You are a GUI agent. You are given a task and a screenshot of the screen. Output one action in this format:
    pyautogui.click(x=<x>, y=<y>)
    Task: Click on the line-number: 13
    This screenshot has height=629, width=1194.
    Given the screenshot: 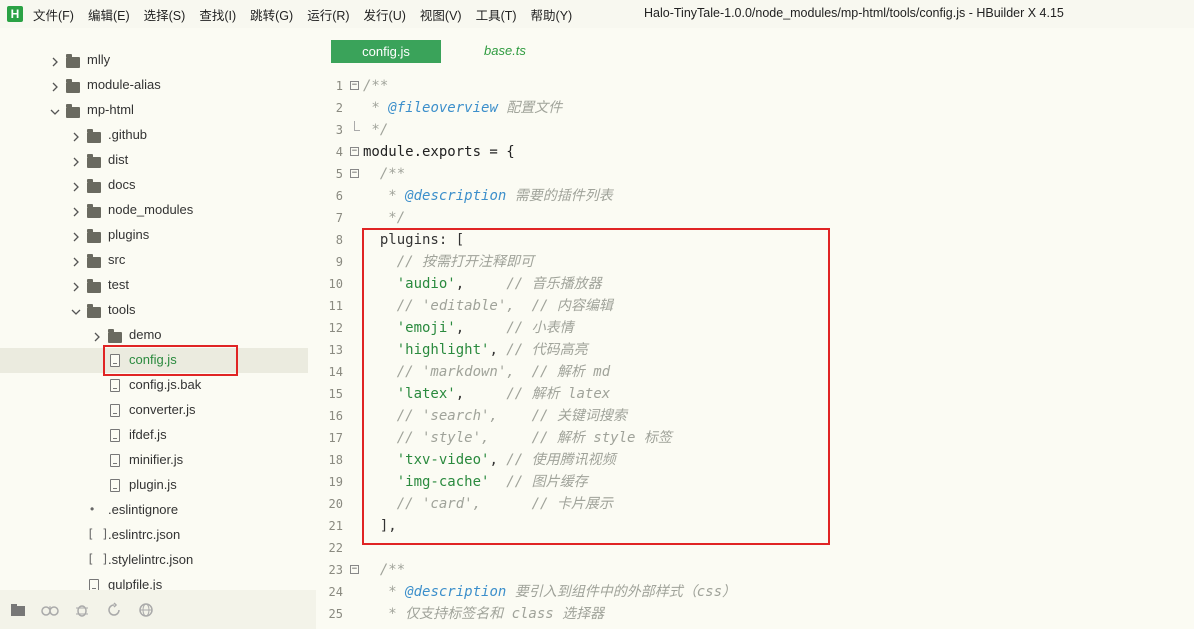 What is the action you would take?
    pyautogui.click(x=335, y=350)
    